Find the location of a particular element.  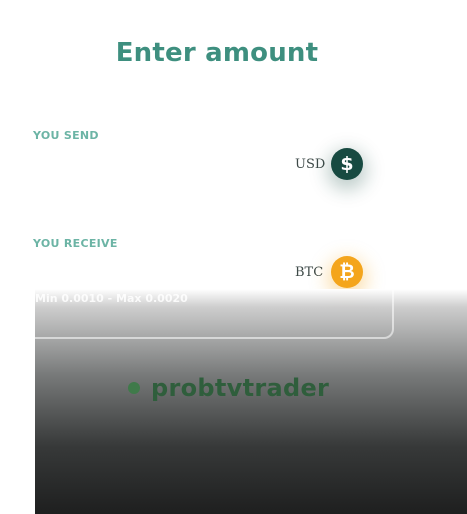

dollar-glyph: $ is located at coordinates (347, 163).